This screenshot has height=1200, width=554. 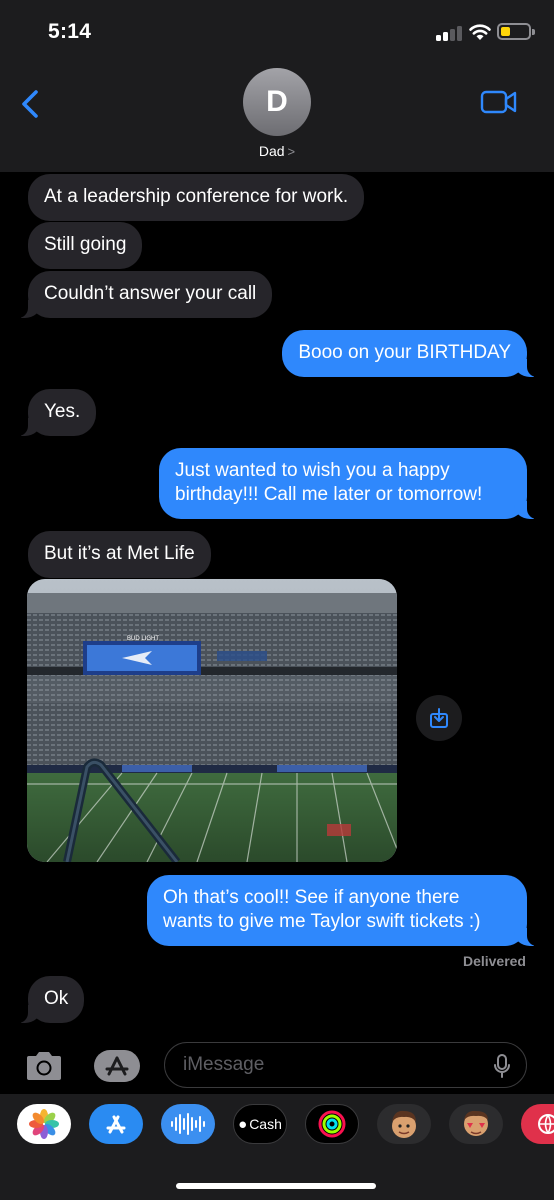 What do you see at coordinates (70, 31) in the screenshot?
I see `status-time: 5:14` at bounding box center [70, 31].